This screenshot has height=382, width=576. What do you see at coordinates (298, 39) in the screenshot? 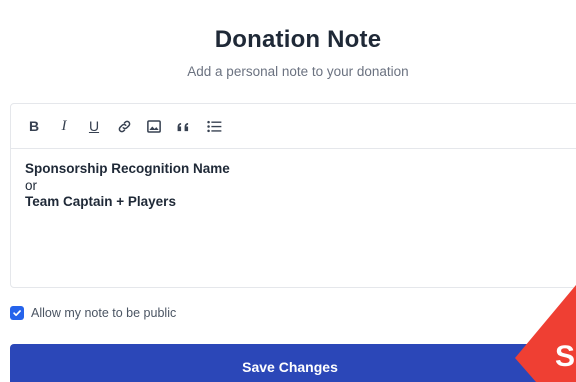
I see `page-title: Donation Note` at bounding box center [298, 39].